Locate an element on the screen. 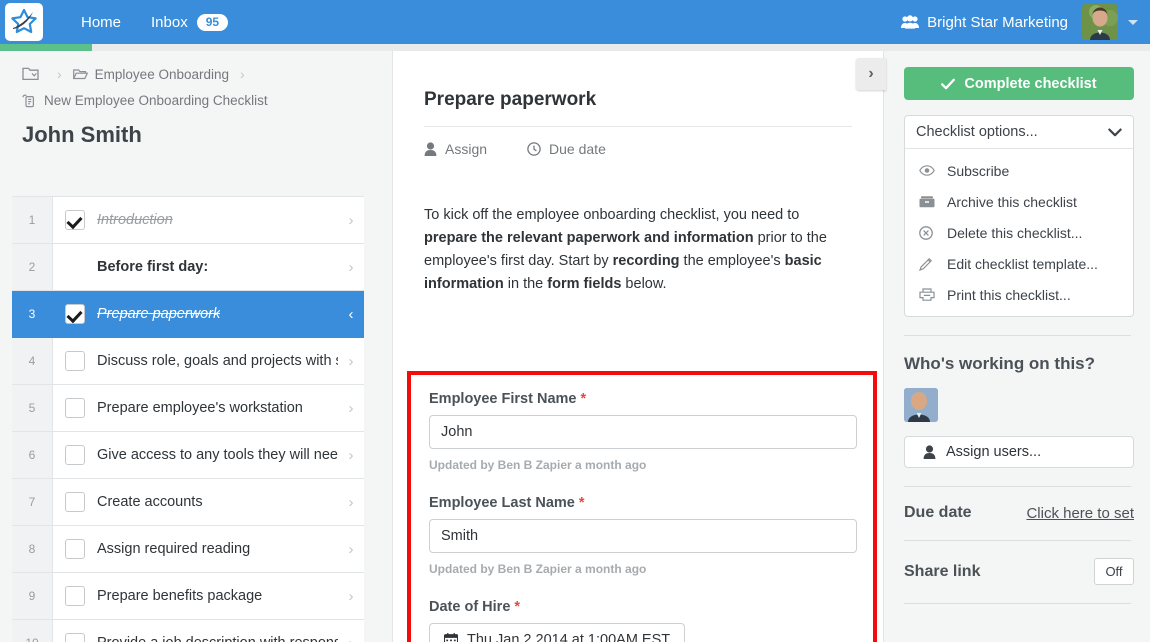 The image size is (1150, 642). task-body: Prepare benefits package is located at coordinates (195, 596).